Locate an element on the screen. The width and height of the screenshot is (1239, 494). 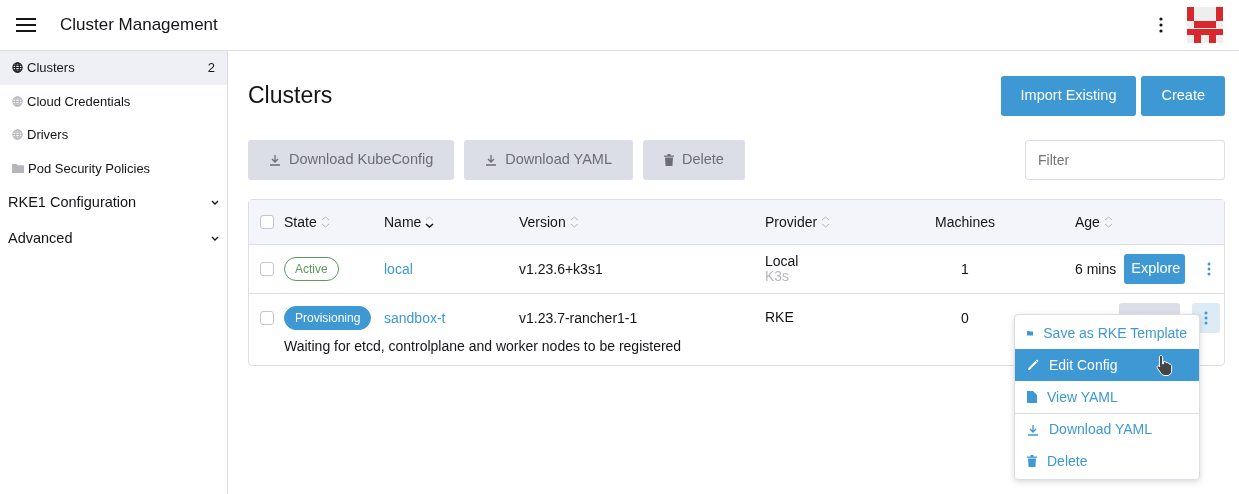
sidebar-group: RKE1 Configuration is located at coordinates (113, 203).